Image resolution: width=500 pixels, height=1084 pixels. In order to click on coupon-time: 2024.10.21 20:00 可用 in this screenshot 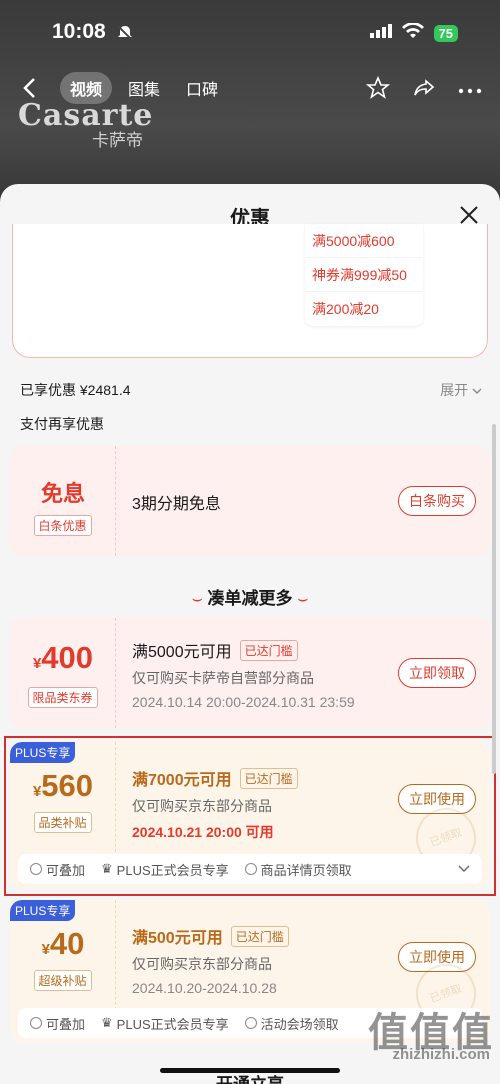, I will do `click(203, 832)`.